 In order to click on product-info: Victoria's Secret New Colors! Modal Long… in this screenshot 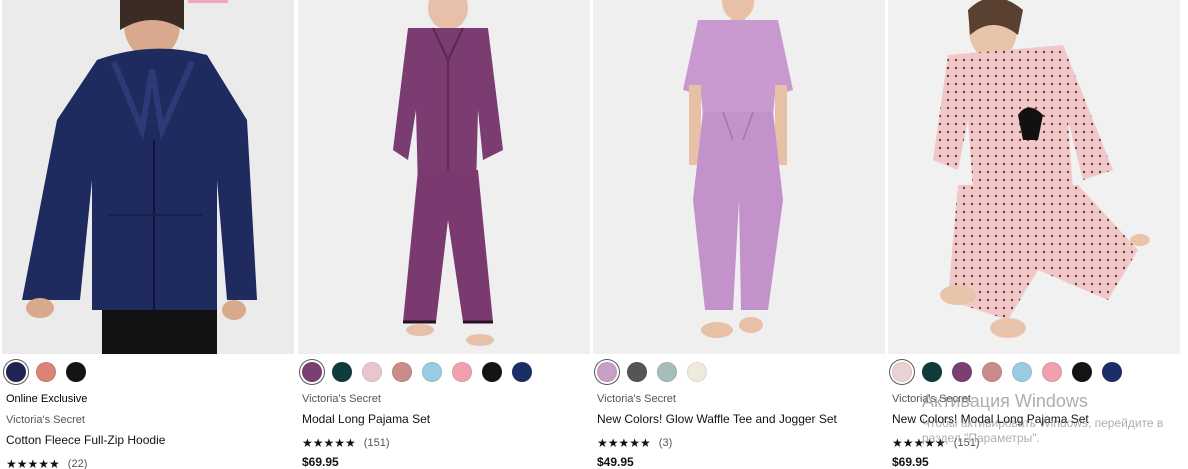, I will do `click(1036, 430)`.